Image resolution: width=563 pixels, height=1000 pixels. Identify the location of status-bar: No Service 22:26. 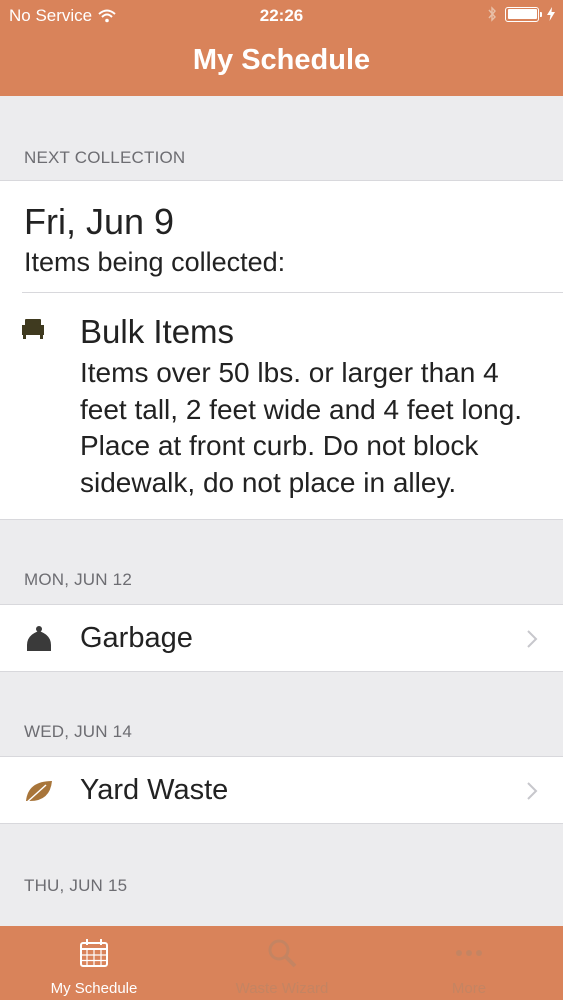
(281, 16).